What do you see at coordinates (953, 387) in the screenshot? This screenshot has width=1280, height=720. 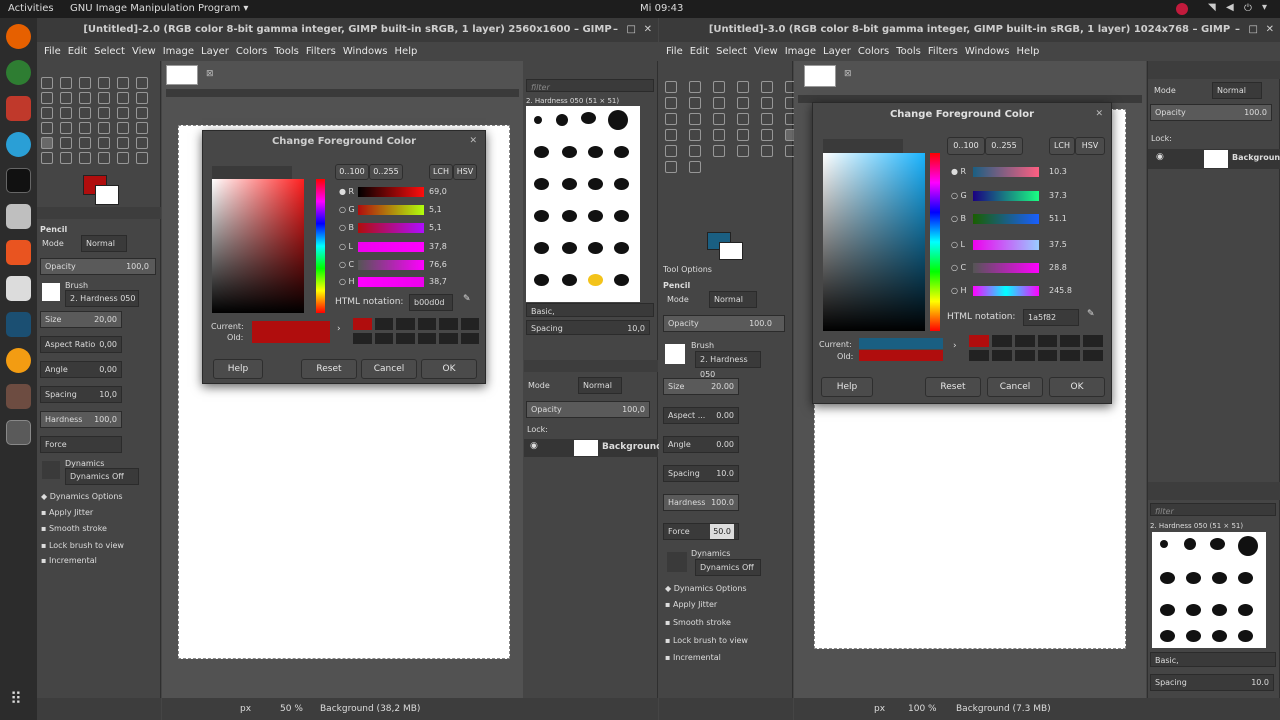 I see `reset-button: Reset` at bounding box center [953, 387].